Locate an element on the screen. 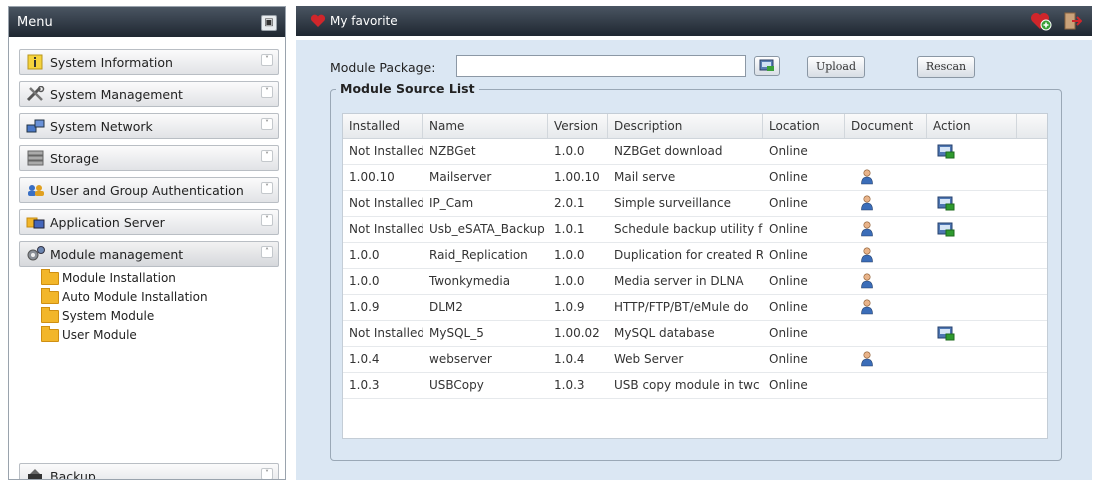 The height and width of the screenshot is (481, 1098). collapse-arrow-icon: ˄ is located at coordinates (267, 252).